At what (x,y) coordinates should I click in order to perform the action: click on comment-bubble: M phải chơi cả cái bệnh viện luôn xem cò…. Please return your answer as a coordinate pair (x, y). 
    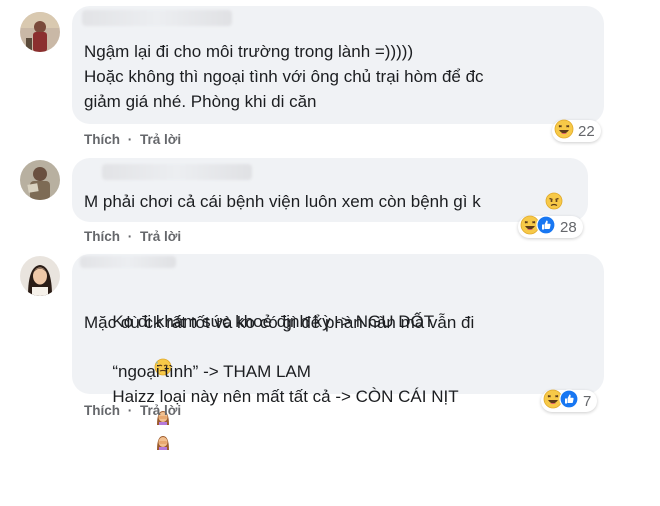
    Looking at the image, I should click on (330, 190).